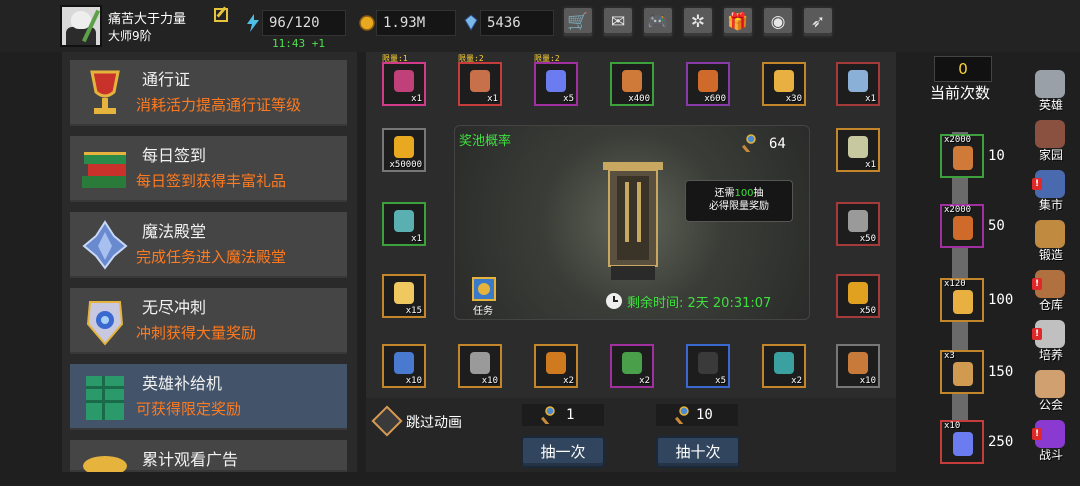 The height and width of the screenshot is (486, 1080). Describe the element at coordinates (1051, 292) in the screenshot. I see `nav-warehouse-button: ! 仓库` at that location.